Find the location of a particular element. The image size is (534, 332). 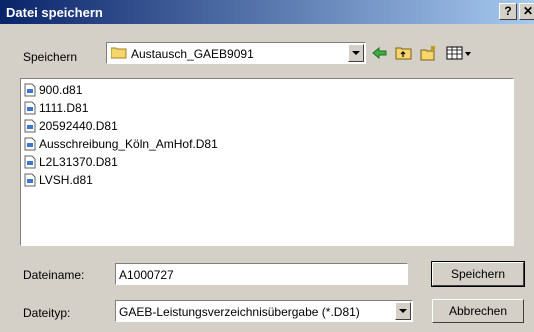

file-name: 1111.D81 is located at coordinates (64, 108).